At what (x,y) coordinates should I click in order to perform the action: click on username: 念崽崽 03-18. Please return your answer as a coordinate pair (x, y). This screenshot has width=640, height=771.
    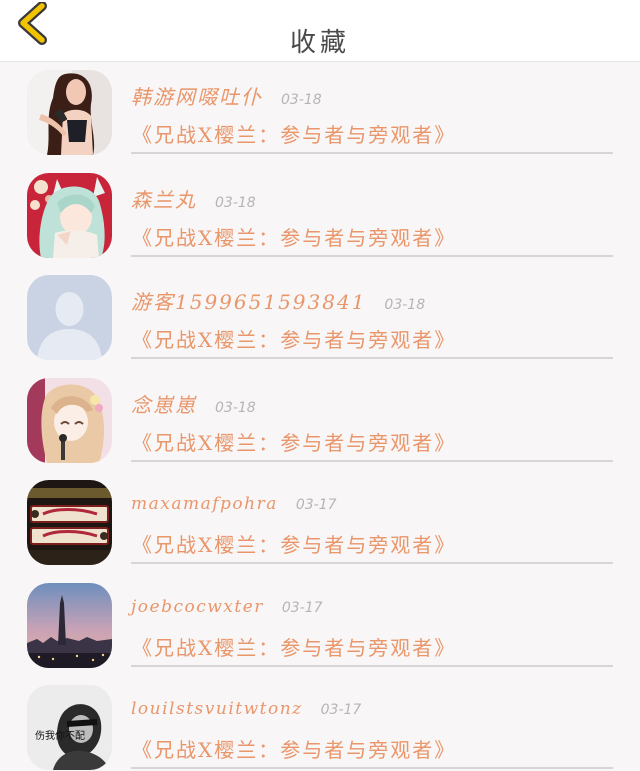
    Looking at the image, I should click on (193, 403).